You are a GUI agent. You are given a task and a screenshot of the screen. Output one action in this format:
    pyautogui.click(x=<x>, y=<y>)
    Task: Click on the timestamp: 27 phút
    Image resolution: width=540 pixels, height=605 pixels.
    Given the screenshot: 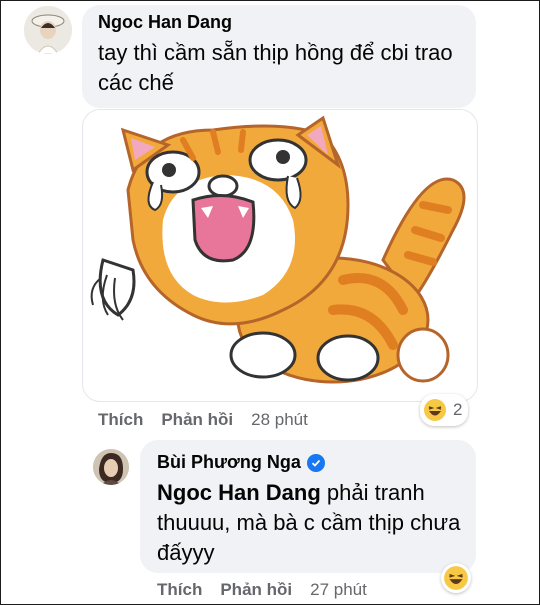 What is the action you would take?
    pyautogui.click(x=338, y=590)
    